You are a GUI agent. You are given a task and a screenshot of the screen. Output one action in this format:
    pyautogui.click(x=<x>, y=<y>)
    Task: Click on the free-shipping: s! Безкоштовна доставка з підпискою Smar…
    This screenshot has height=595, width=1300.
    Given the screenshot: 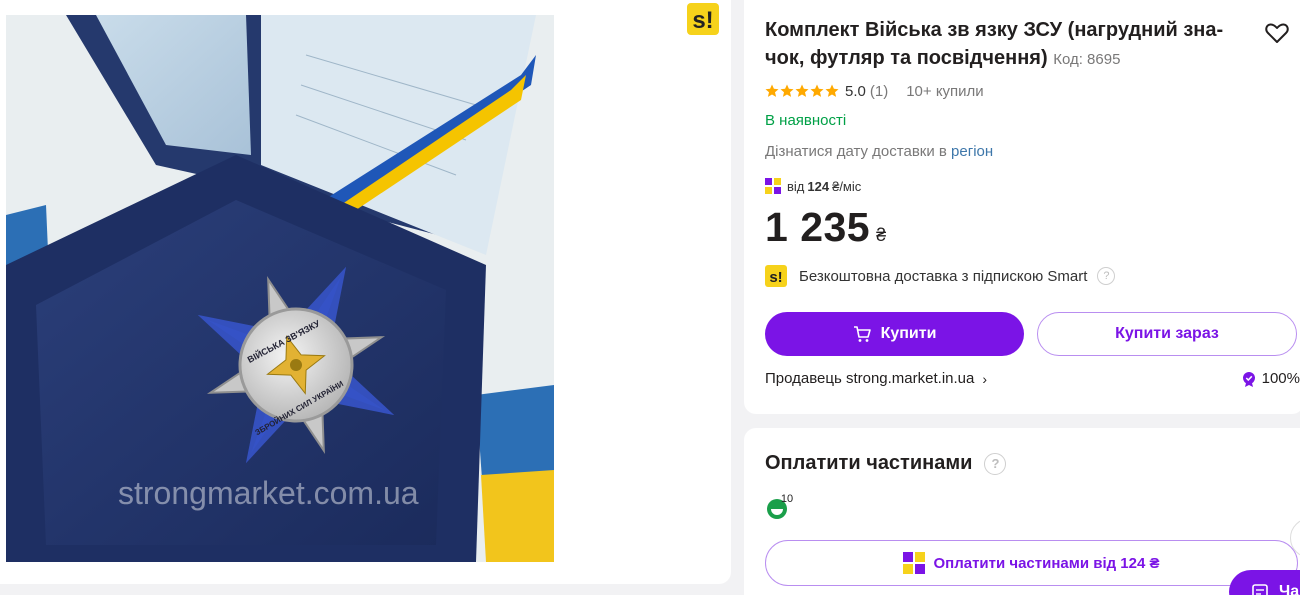 What is the action you would take?
    pyautogui.click(x=940, y=276)
    